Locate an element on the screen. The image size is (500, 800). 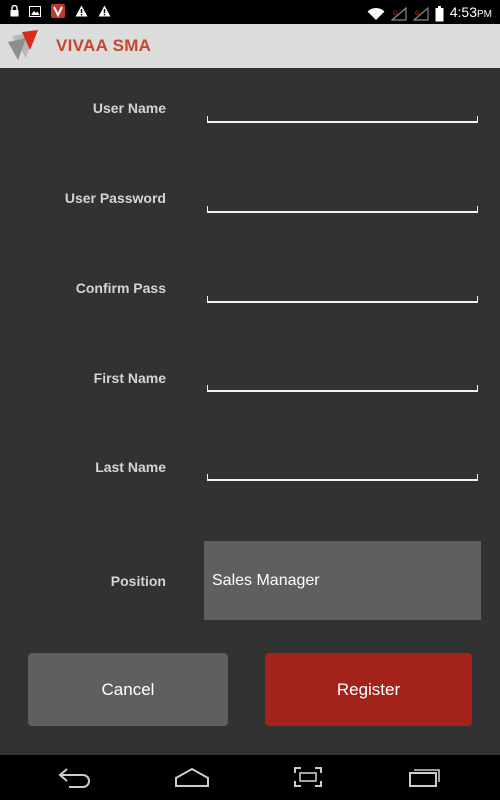
app-bar: VIVAA SMA is located at coordinates (250, 46).